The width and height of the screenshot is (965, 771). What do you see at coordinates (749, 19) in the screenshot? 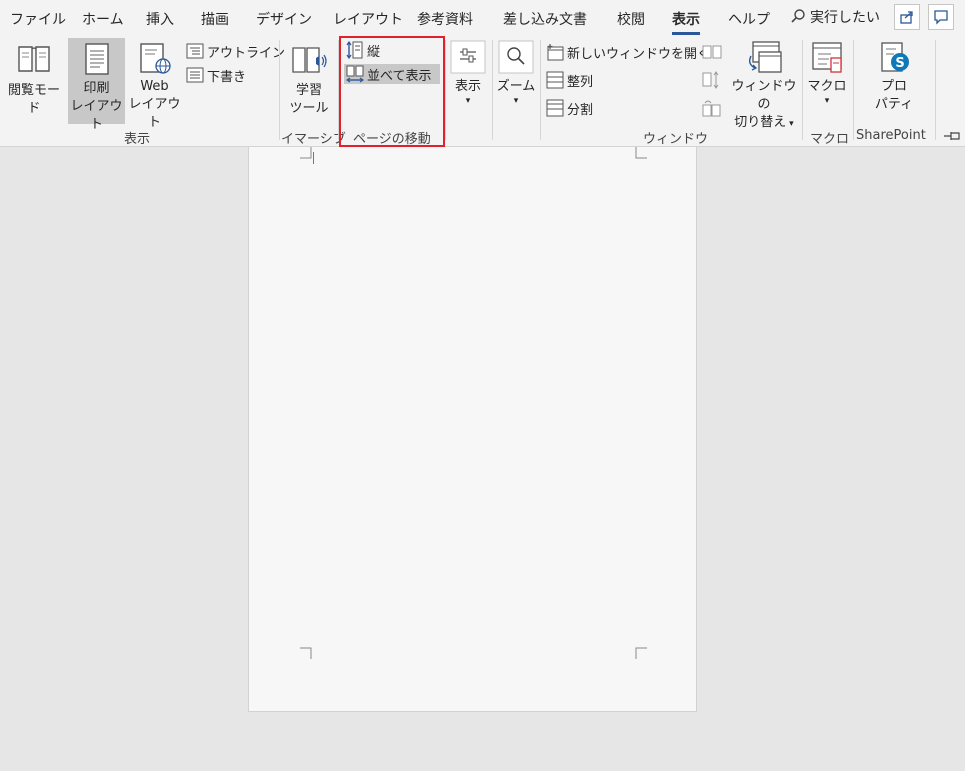
I see `tab-help: ヘルプ` at bounding box center [749, 19].